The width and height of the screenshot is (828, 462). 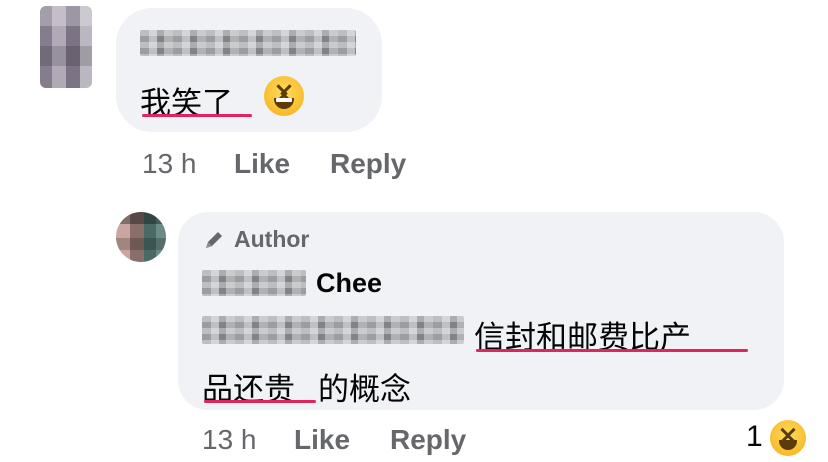 What do you see at coordinates (333, 330) in the screenshot?
I see `redacted-mention` at bounding box center [333, 330].